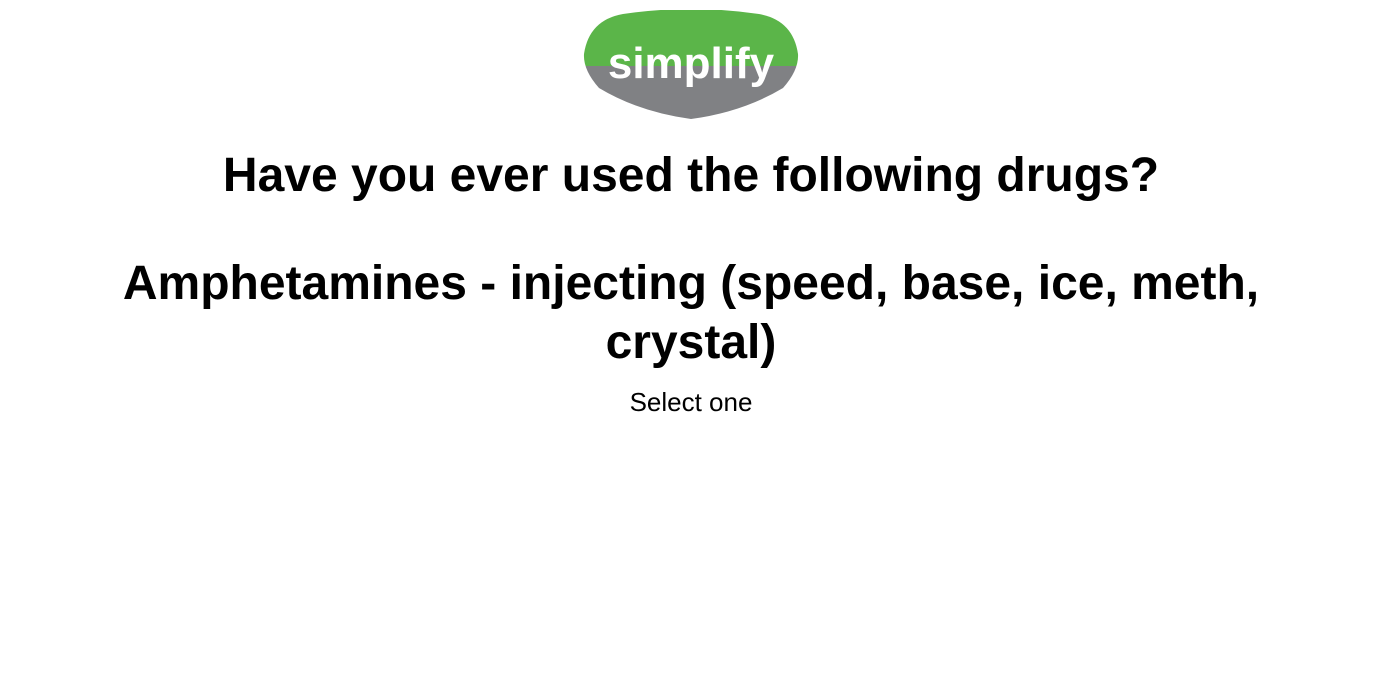  What do you see at coordinates (691, 175) in the screenshot?
I see `question-title: Have you ever used the following drugs?` at bounding box center [691, 175].